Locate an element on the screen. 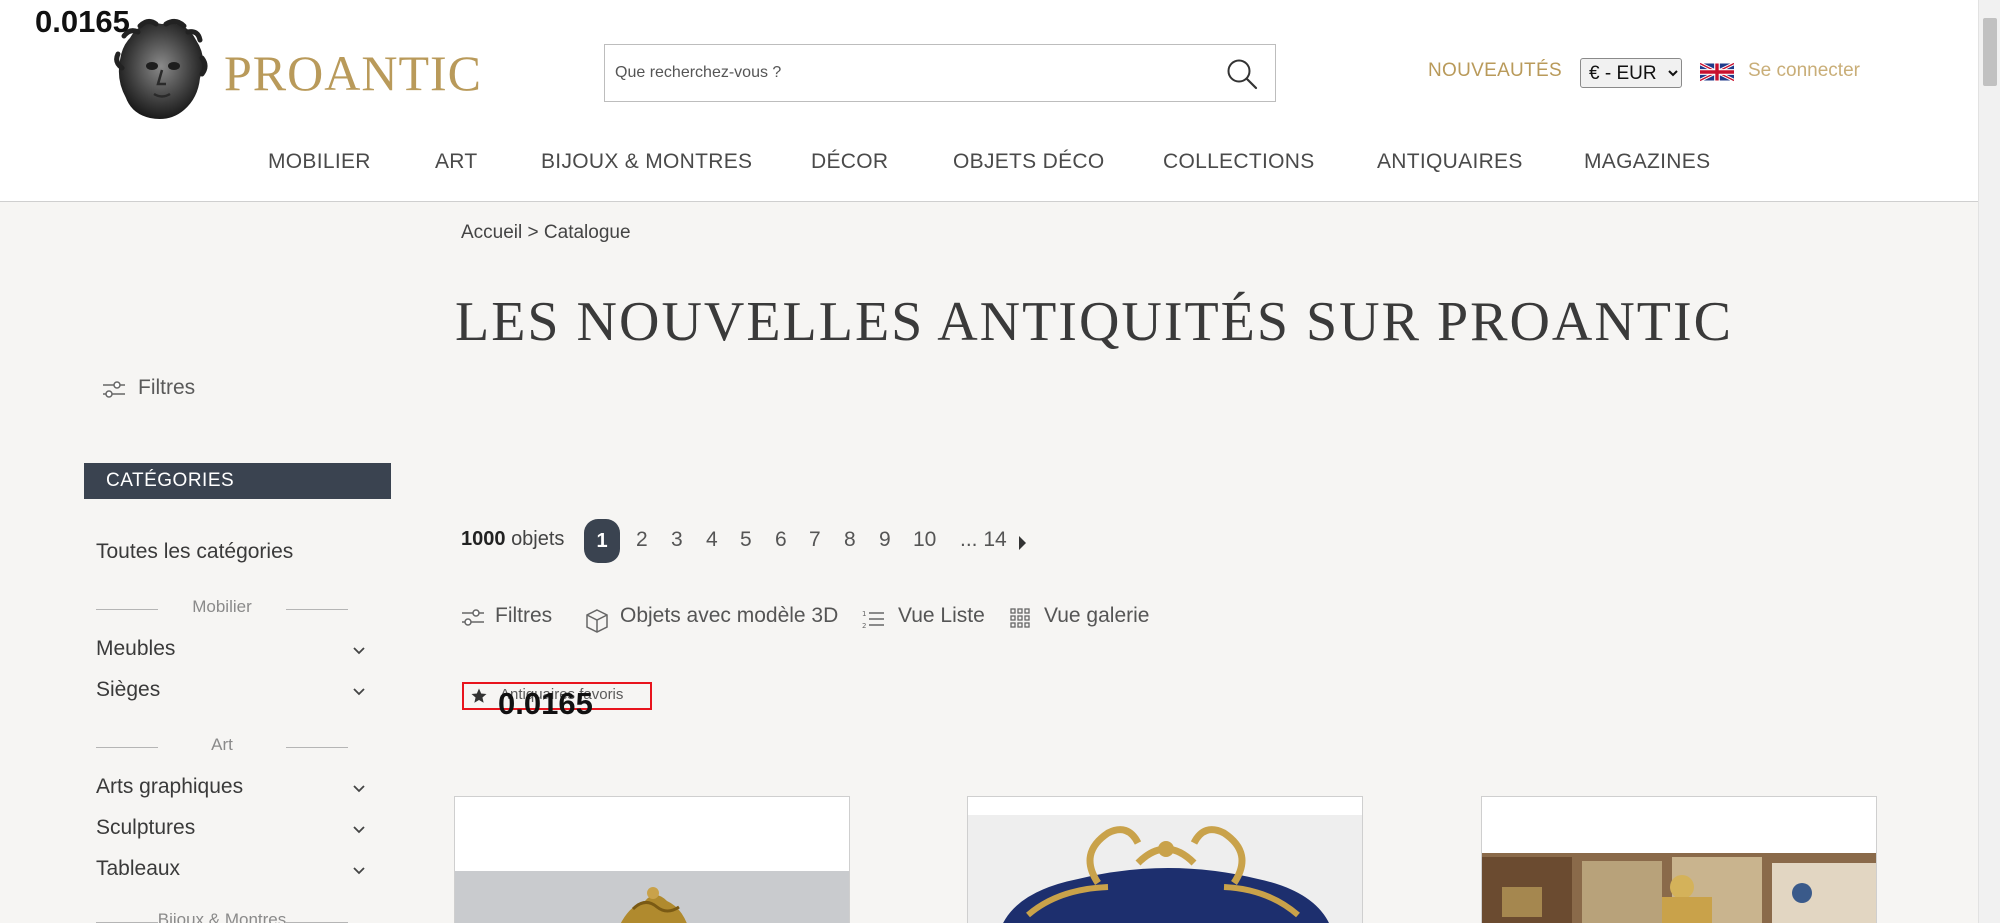  login-link: Se connecter is located at coordinates (1804, 71).